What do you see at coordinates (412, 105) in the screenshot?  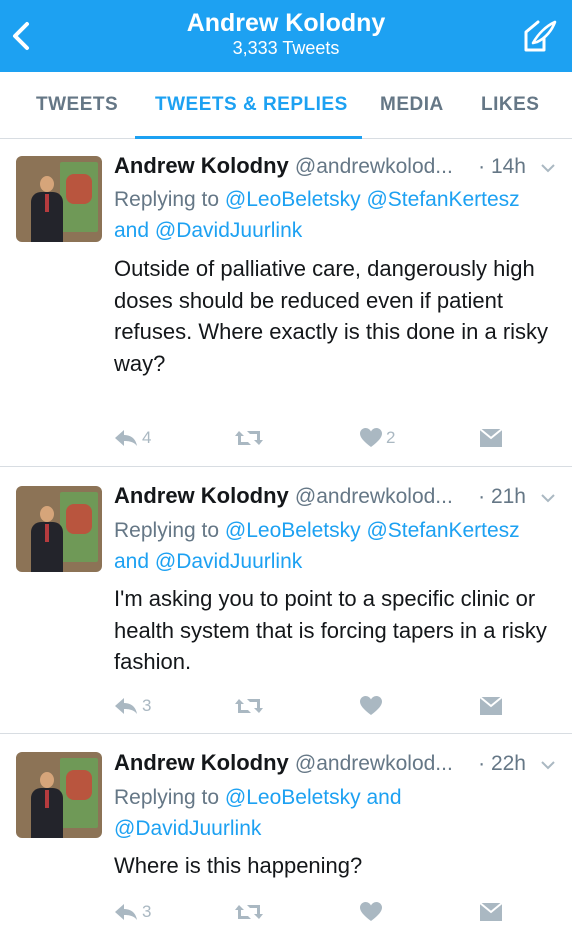 I see `tab-media: MEDIA` at bounding box center [412, 105].